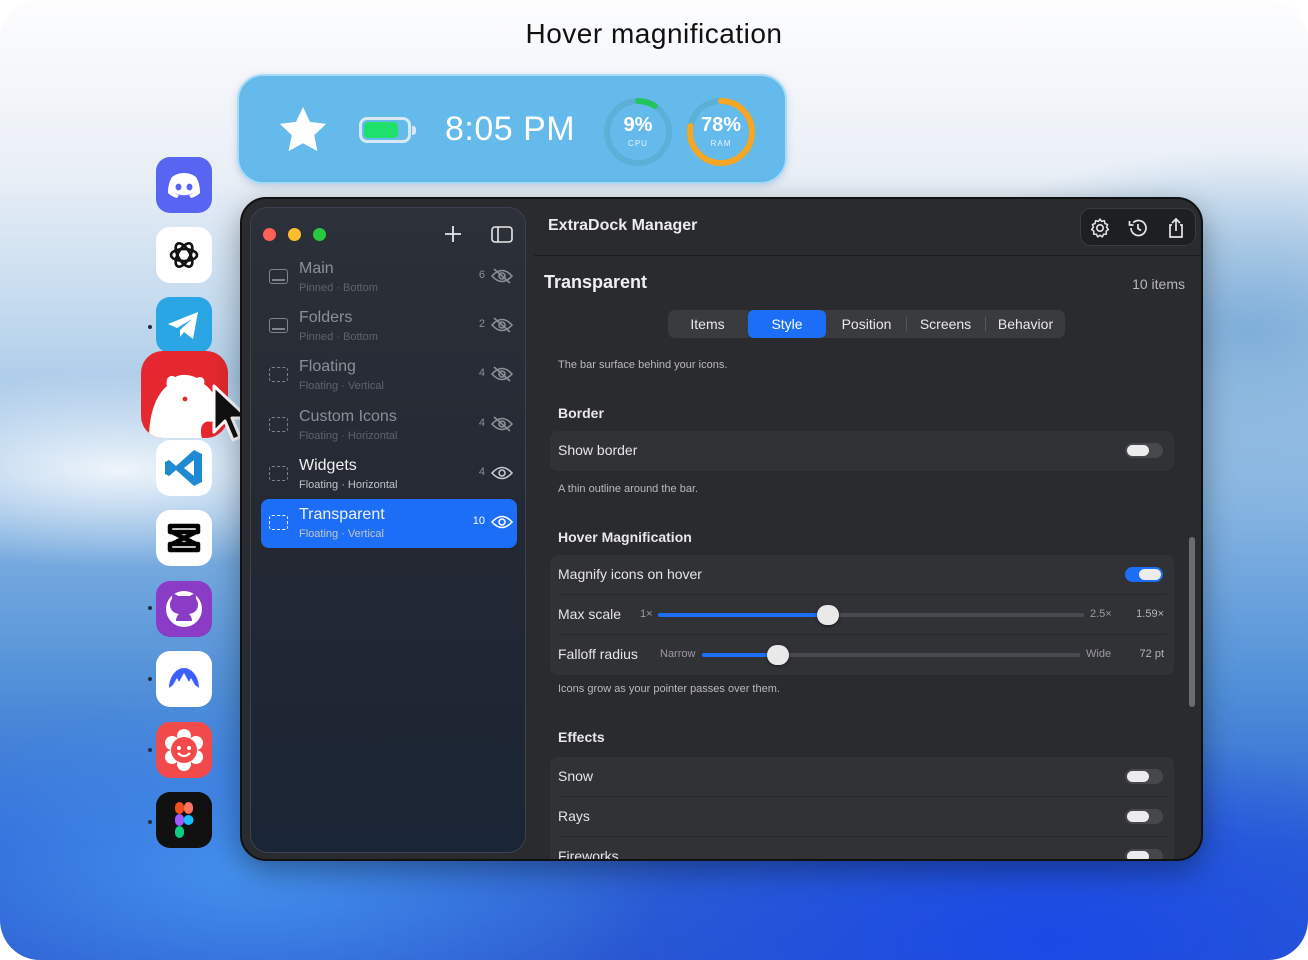  Describe the element at coordinates (598, 654) in the screenshot. I see `falloff-label: Falloff radius` at that location.